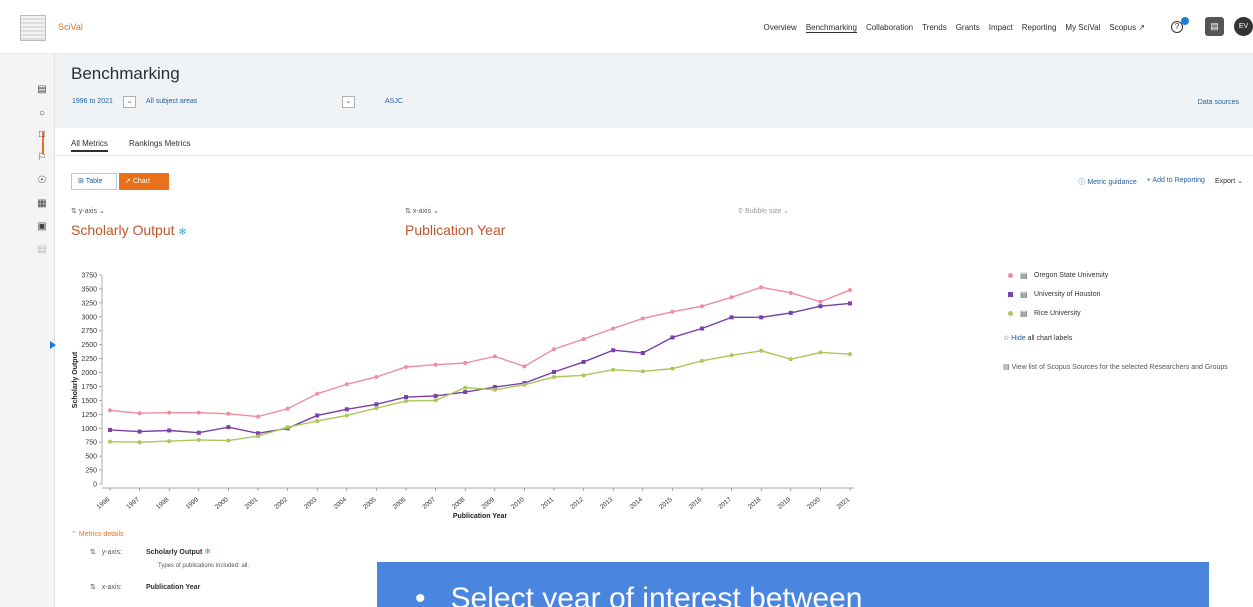 Image resolution: width=1253 pixels, height=607 pixels. I want to click on legend-item: ▤ Oregon State University, so click(1058, 275).